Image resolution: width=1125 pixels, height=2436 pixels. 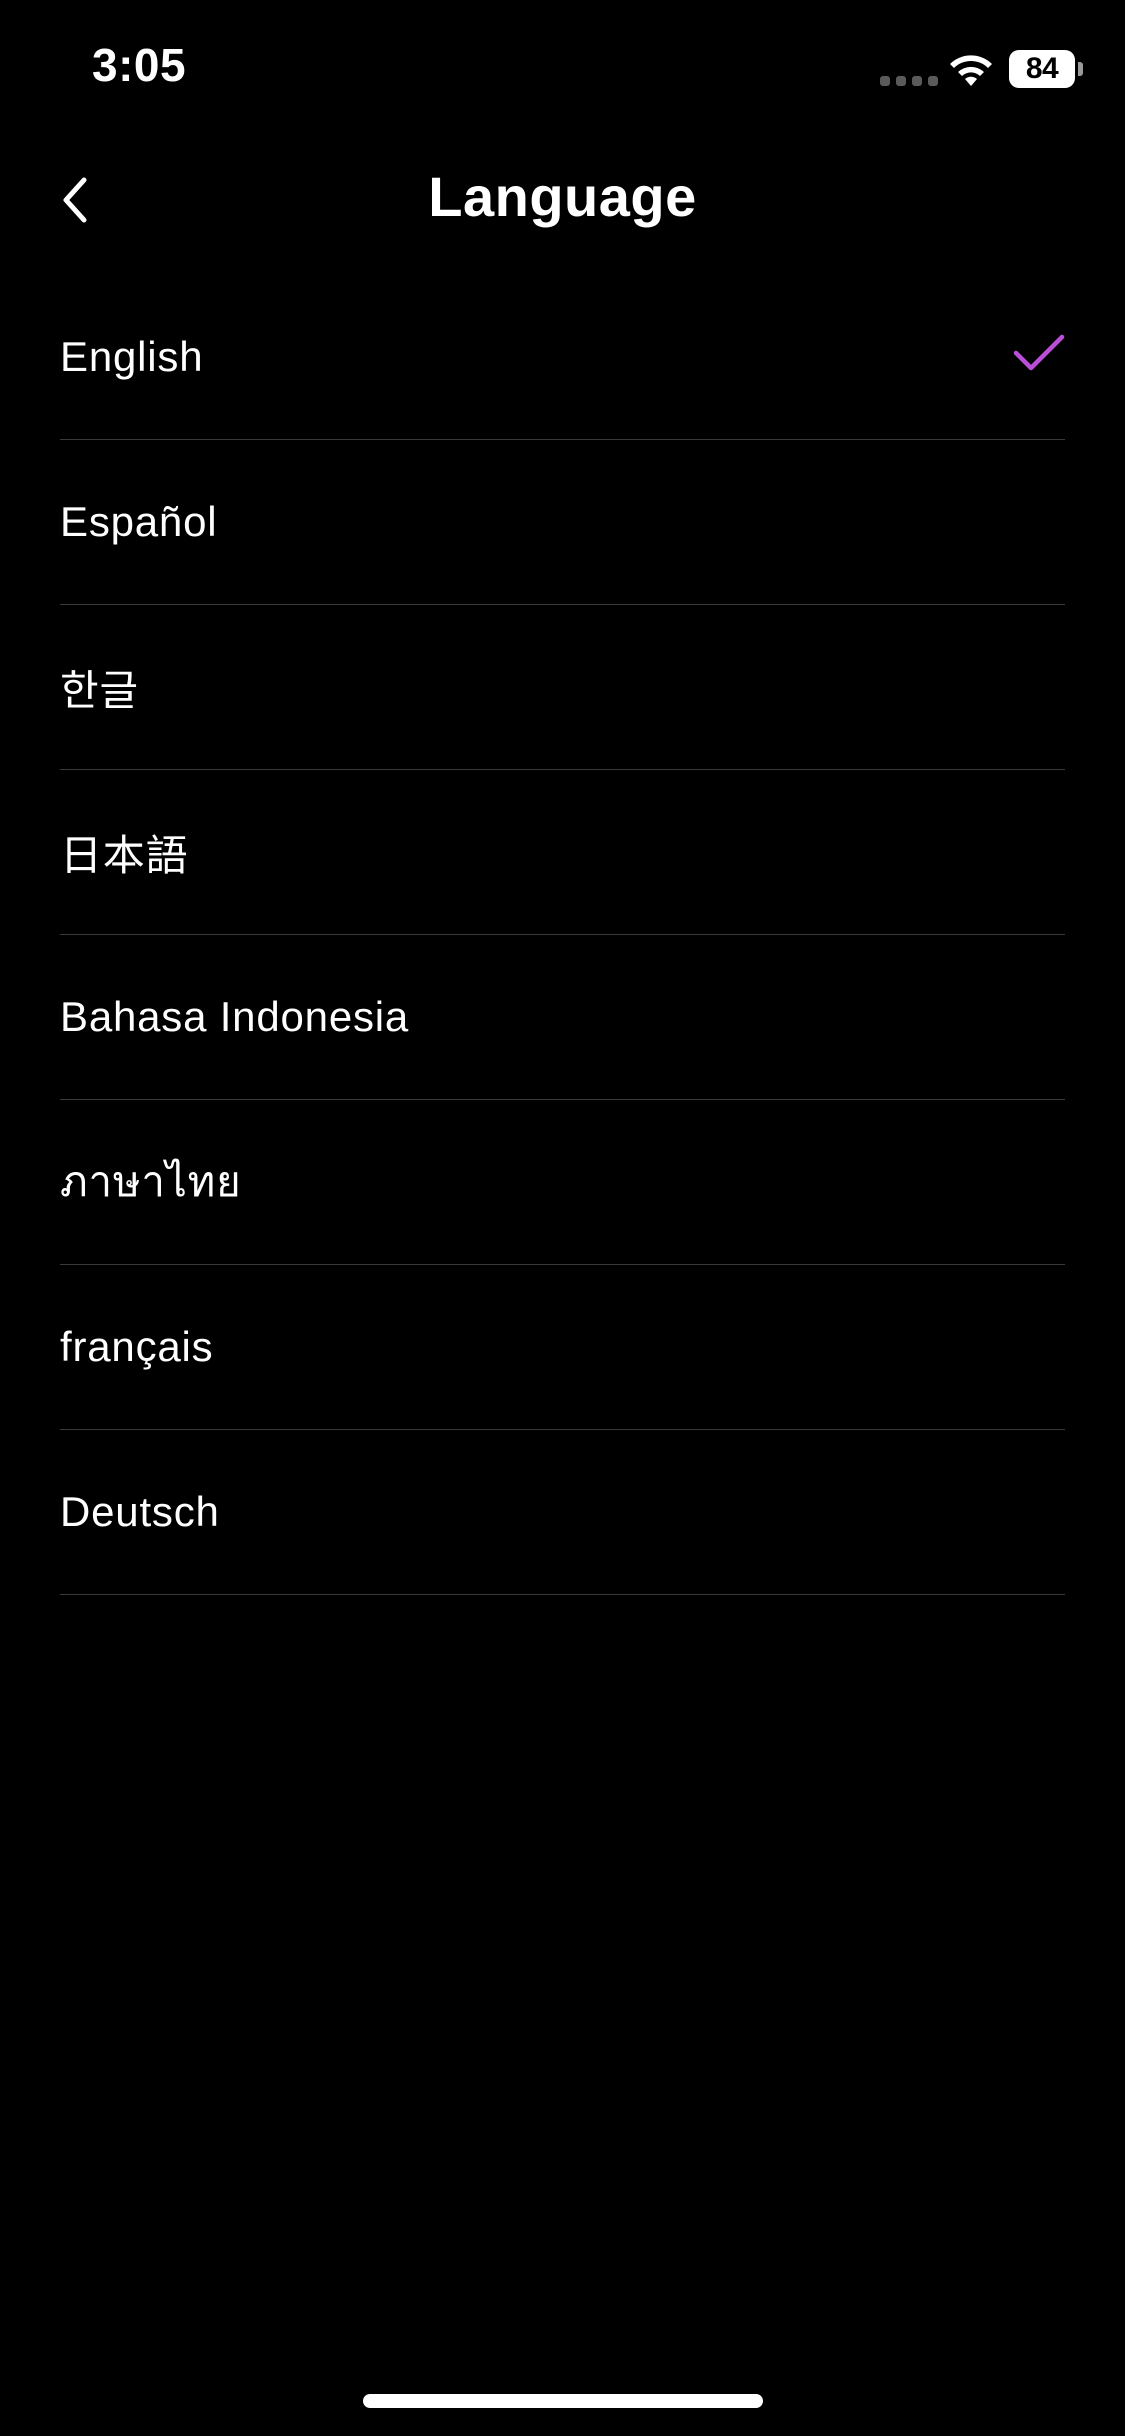 What do you see at coordinates (562, 687) in the screenshot?
I see `language-item-korean: 한글` at bounding box center [562, 687].